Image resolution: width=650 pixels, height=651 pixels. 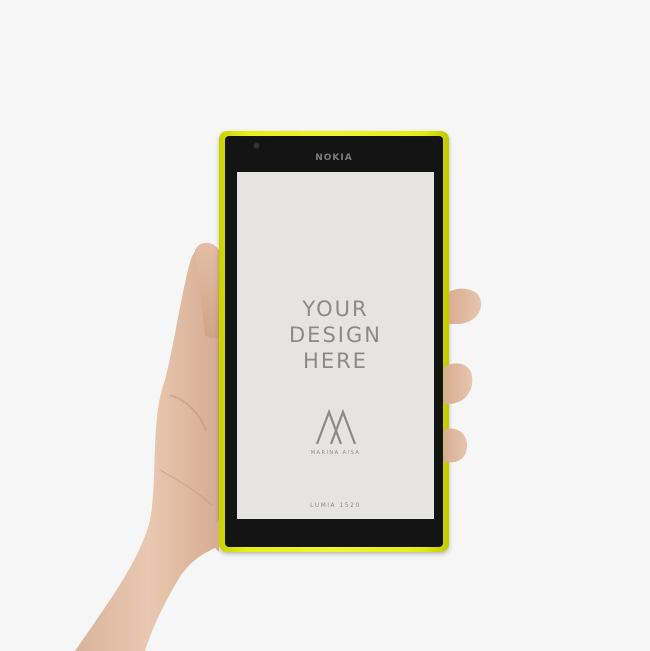 I want to click on forearm-shape, so click(x=148, y=447).